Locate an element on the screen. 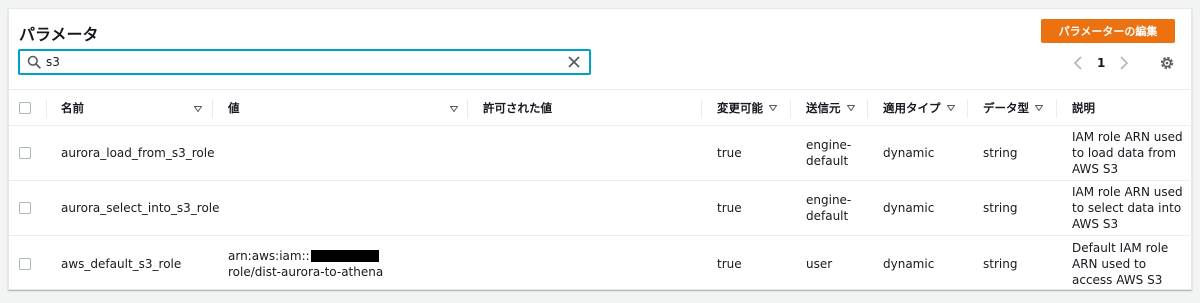  edit-parameters-button: パラメーターの編集 is located at coordinates (1108, 31).